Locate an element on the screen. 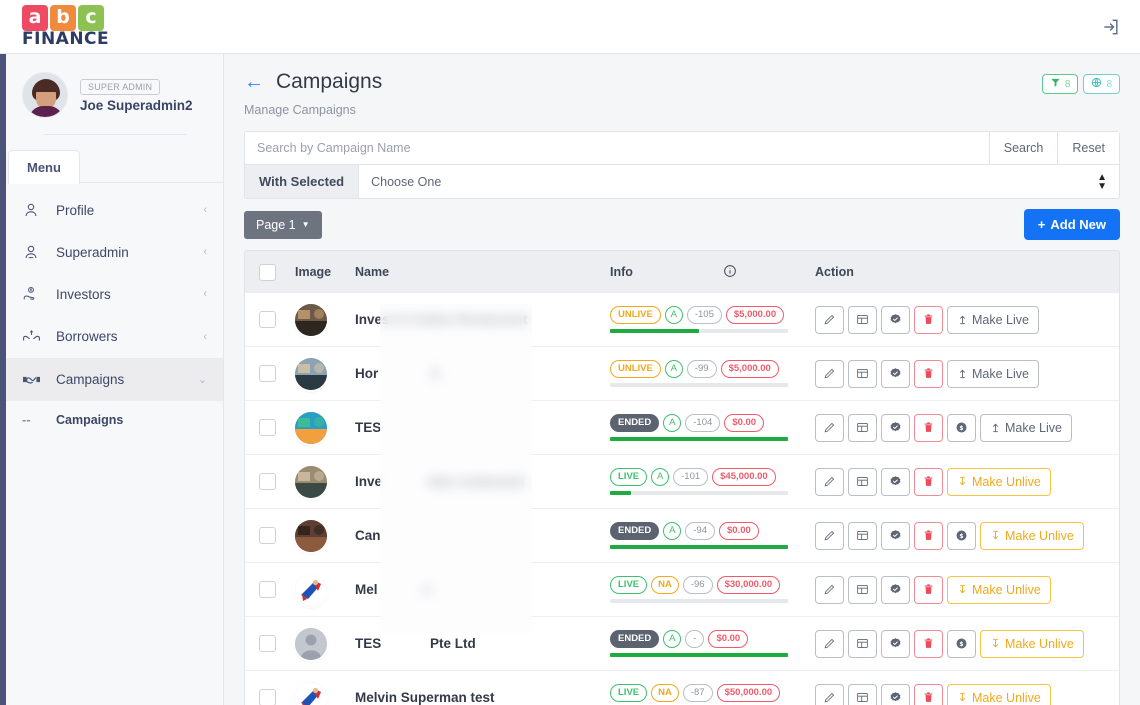 The image size is (1140, 705). sidebar-item-superadmin: Superadmin ‹ is located at coordinates (111, 252).